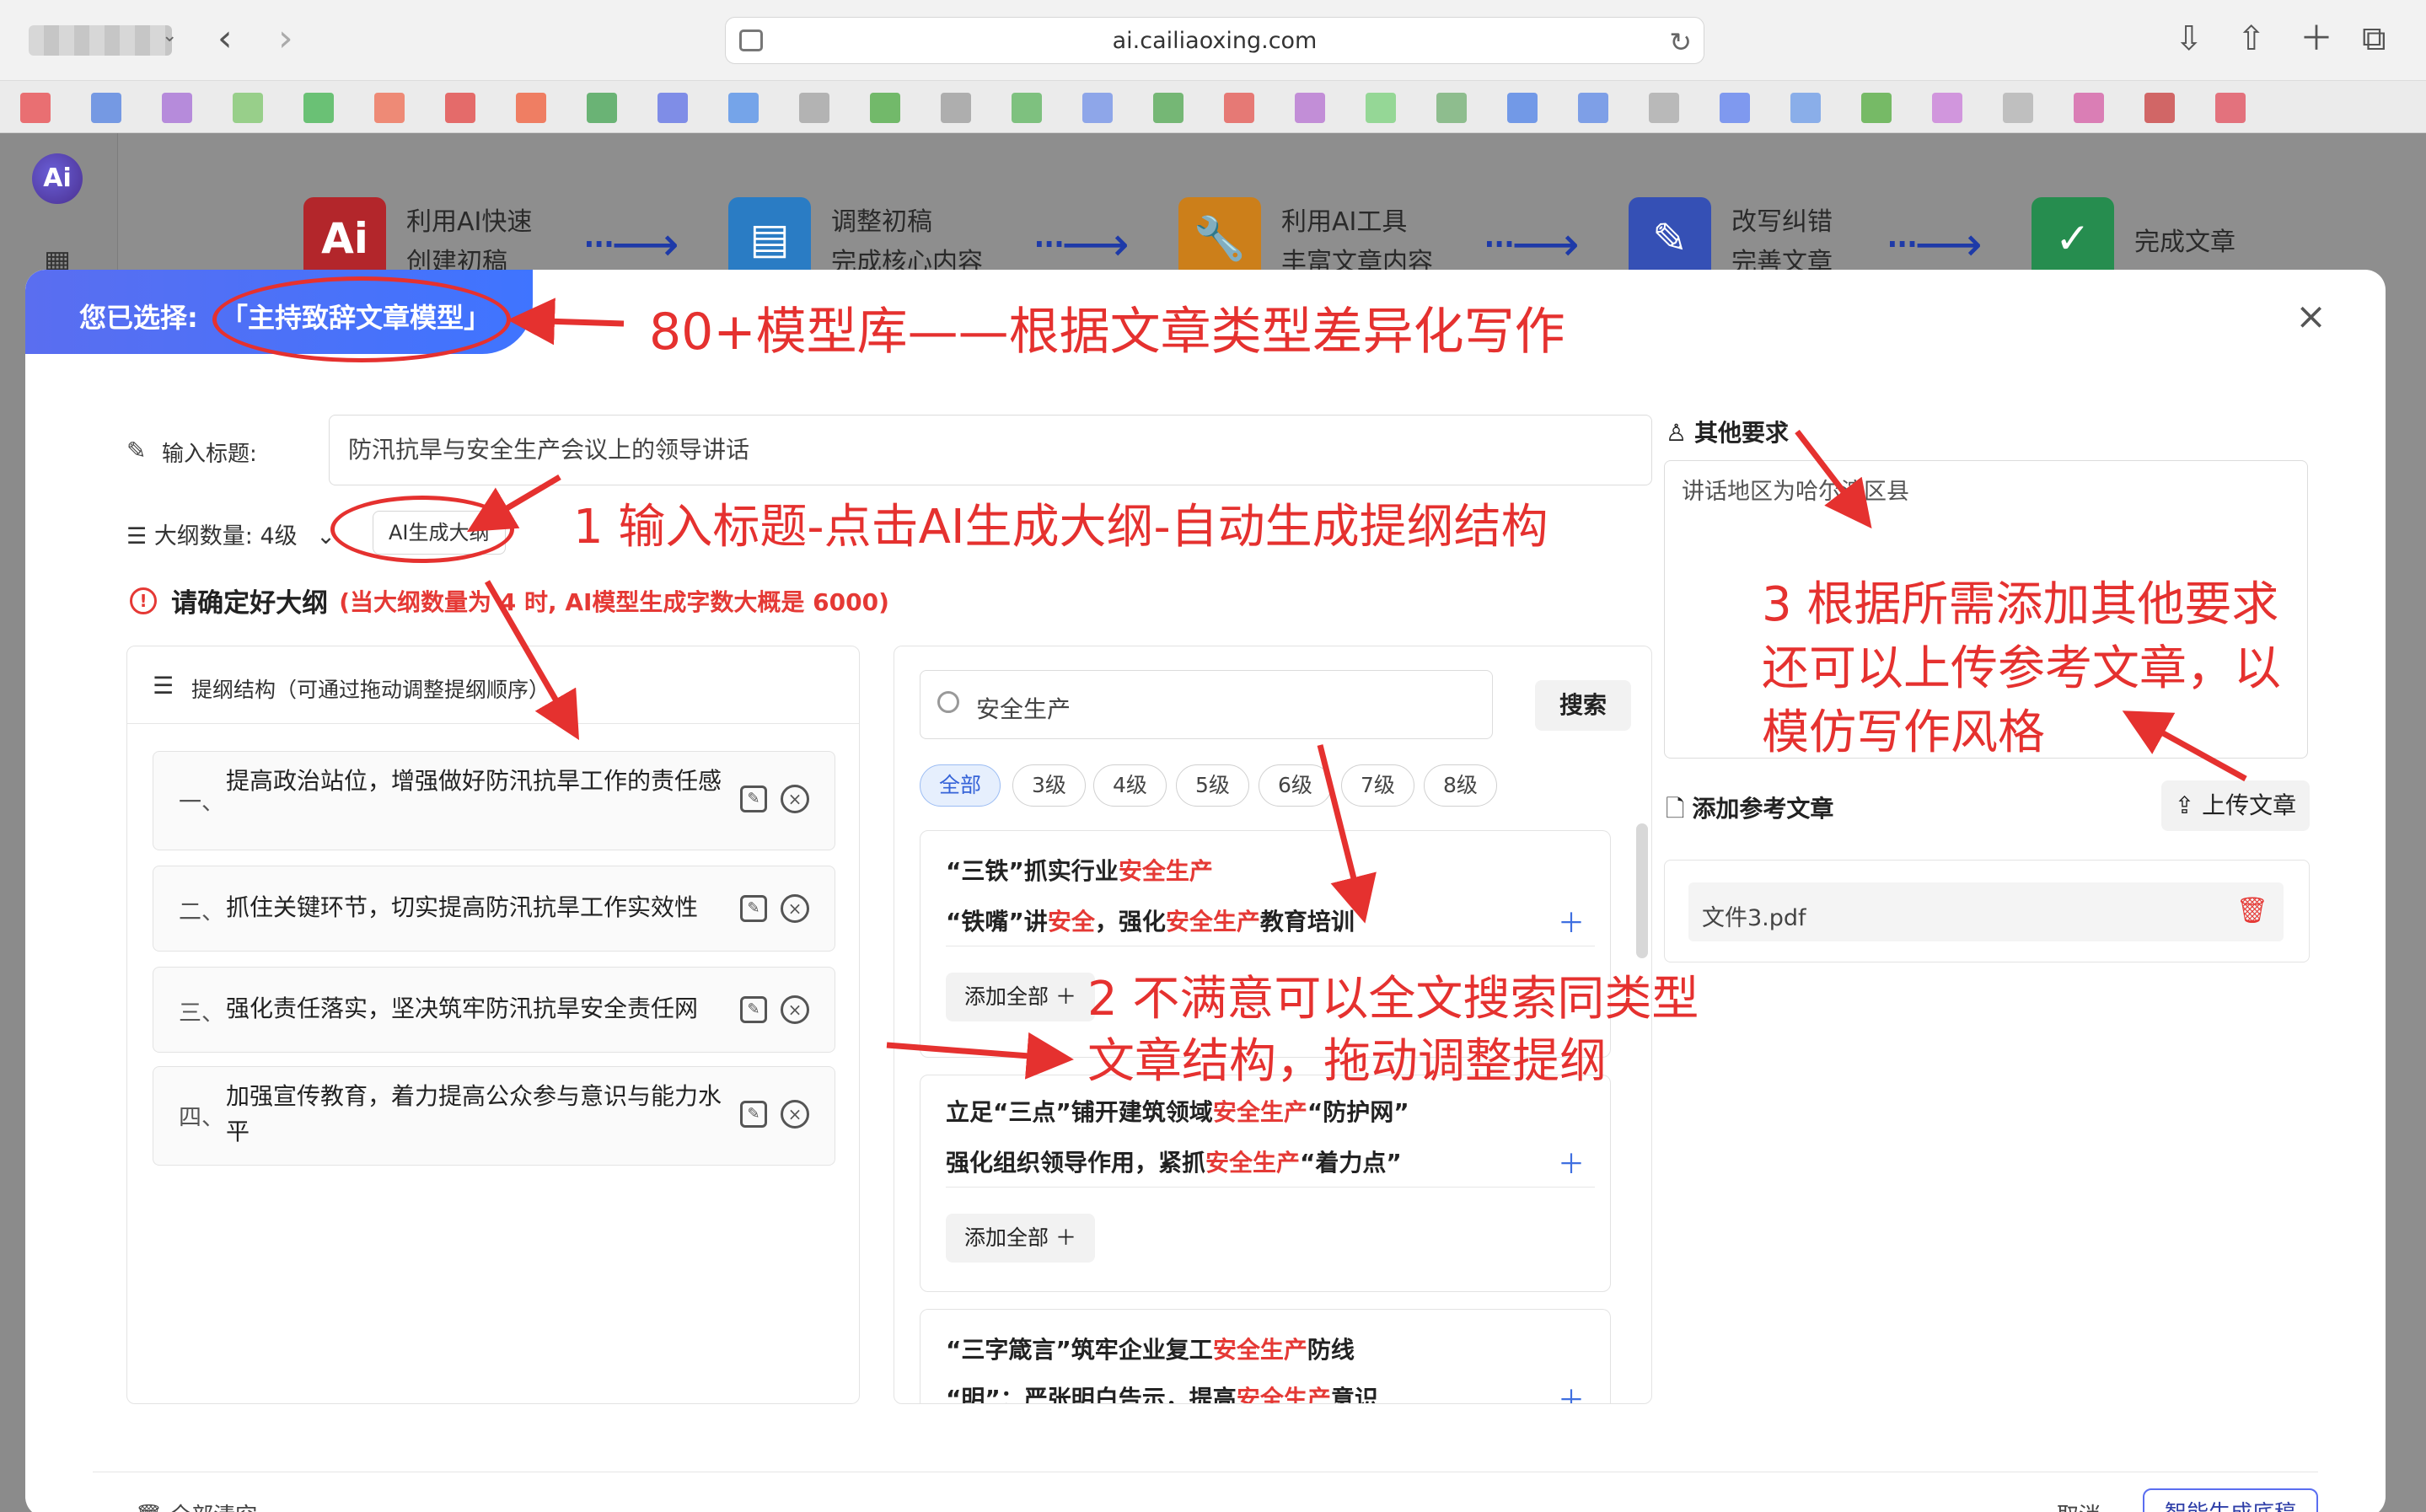  I want to click on filter-chip-3: 3级, so click(1049, 785).